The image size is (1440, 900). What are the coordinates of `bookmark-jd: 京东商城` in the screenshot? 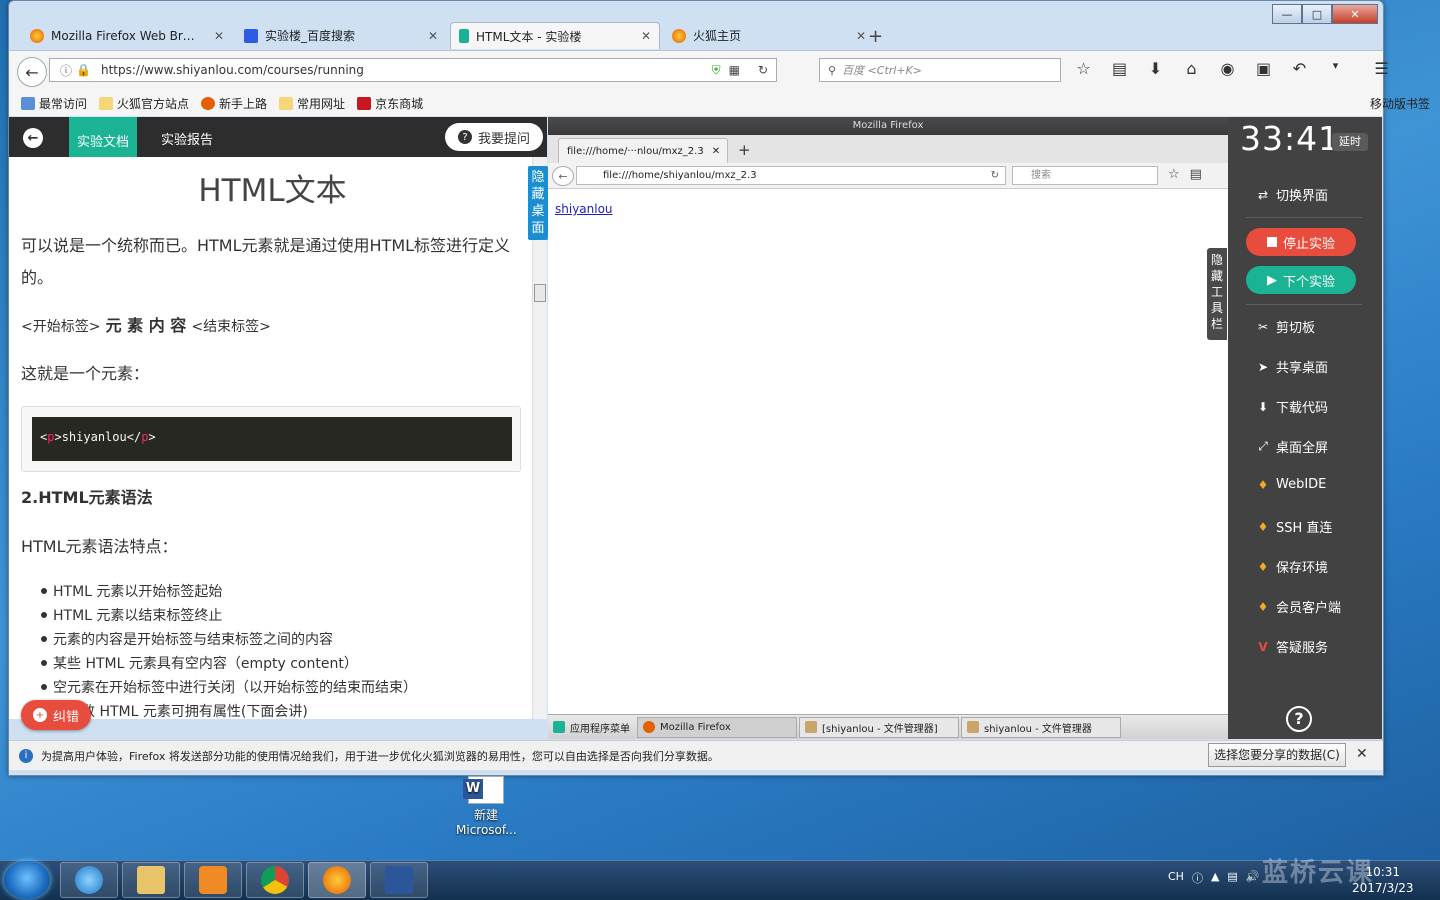 It's located at (390, 103).